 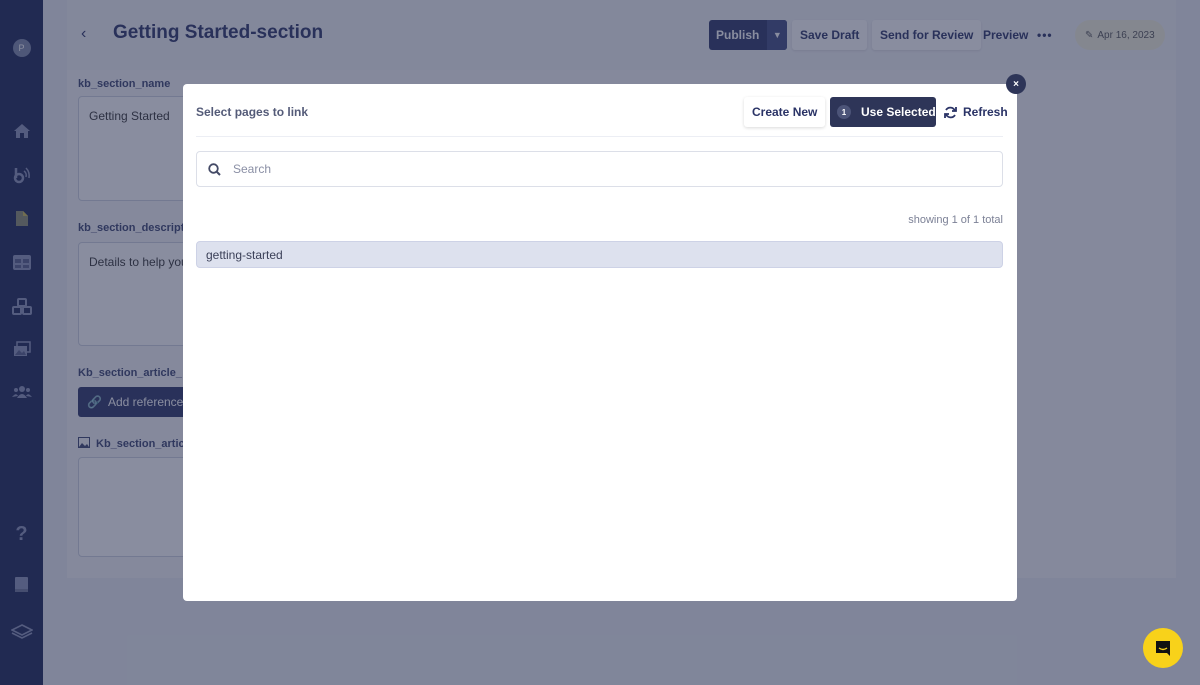 What do you see at coordinates (898, 112) in the screenshot?
I see `use-selected-label: Use Selected` at bounding box center [898, 112].